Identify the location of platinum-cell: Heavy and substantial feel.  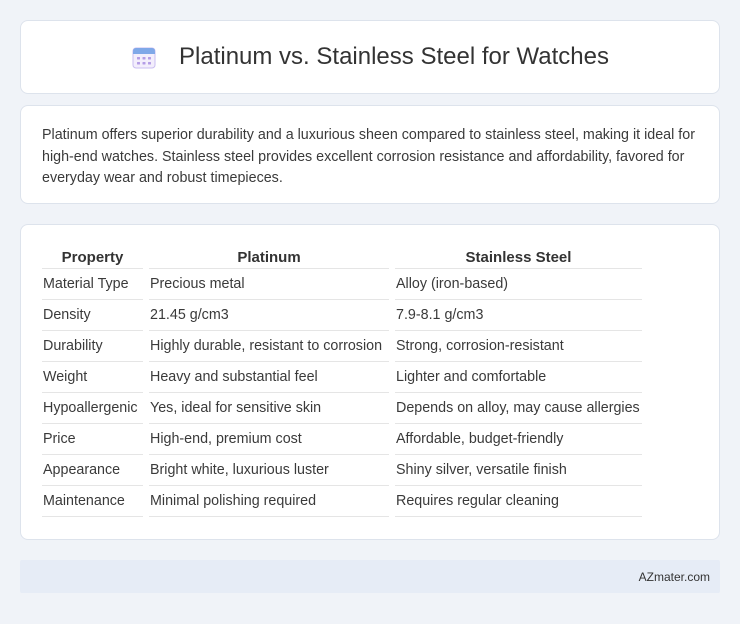
(269, 377).